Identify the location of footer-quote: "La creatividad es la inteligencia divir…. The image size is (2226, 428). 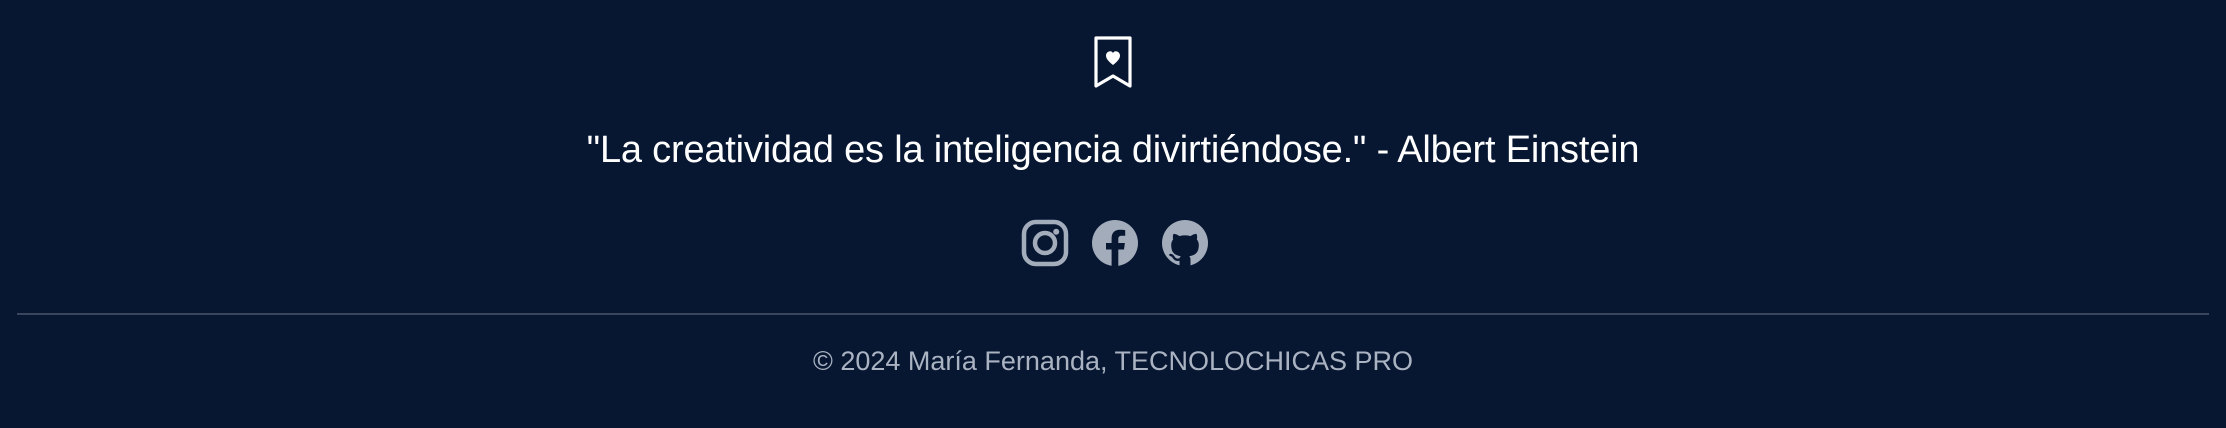
(1113, 150).